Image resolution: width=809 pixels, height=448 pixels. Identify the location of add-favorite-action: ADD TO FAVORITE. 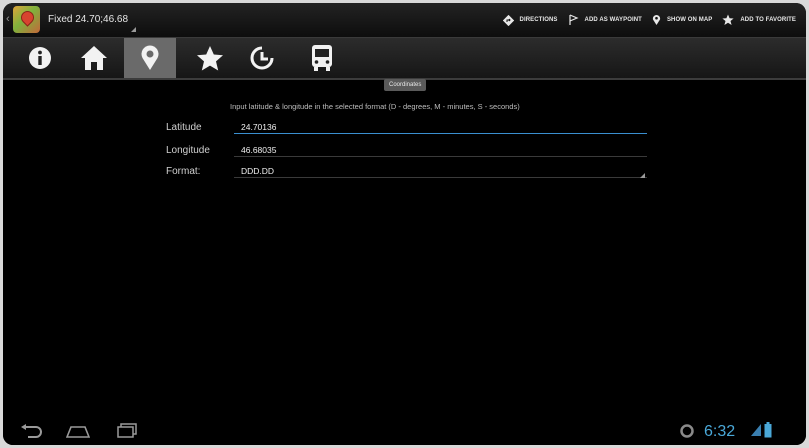
(759, 20).